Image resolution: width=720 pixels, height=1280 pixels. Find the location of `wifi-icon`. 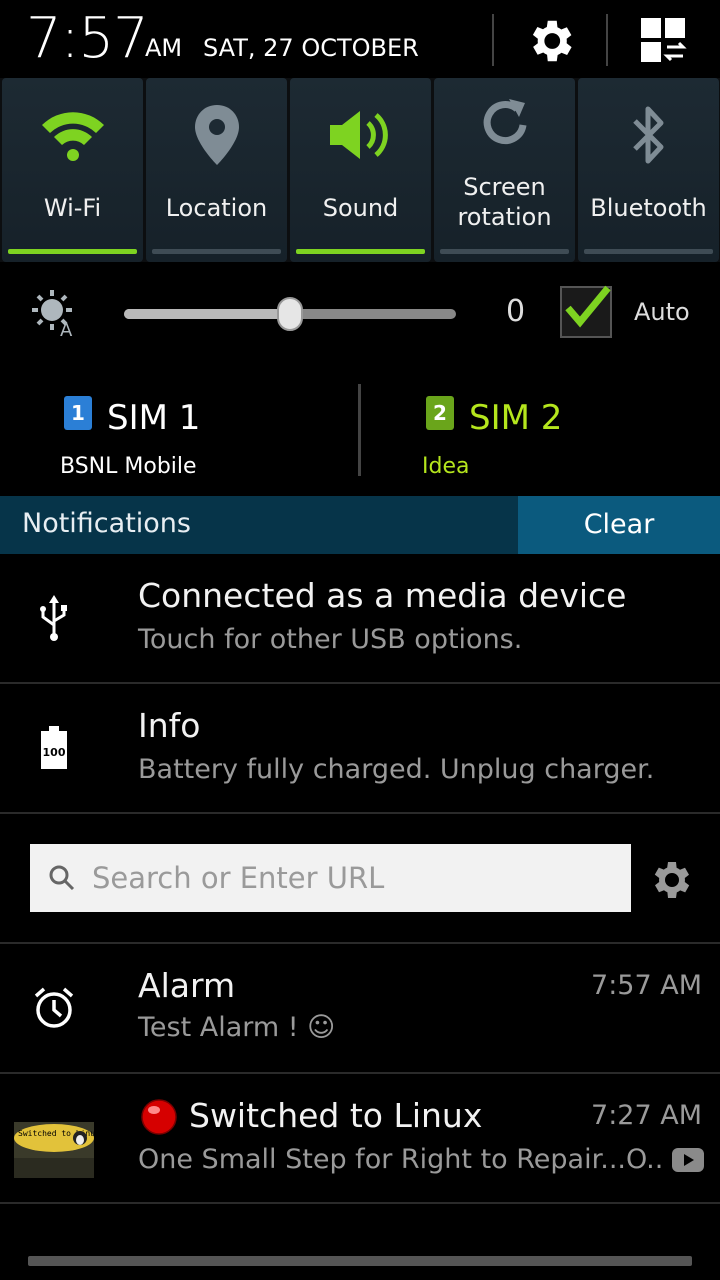

wifi-icon is located at coordinates (72, 135).